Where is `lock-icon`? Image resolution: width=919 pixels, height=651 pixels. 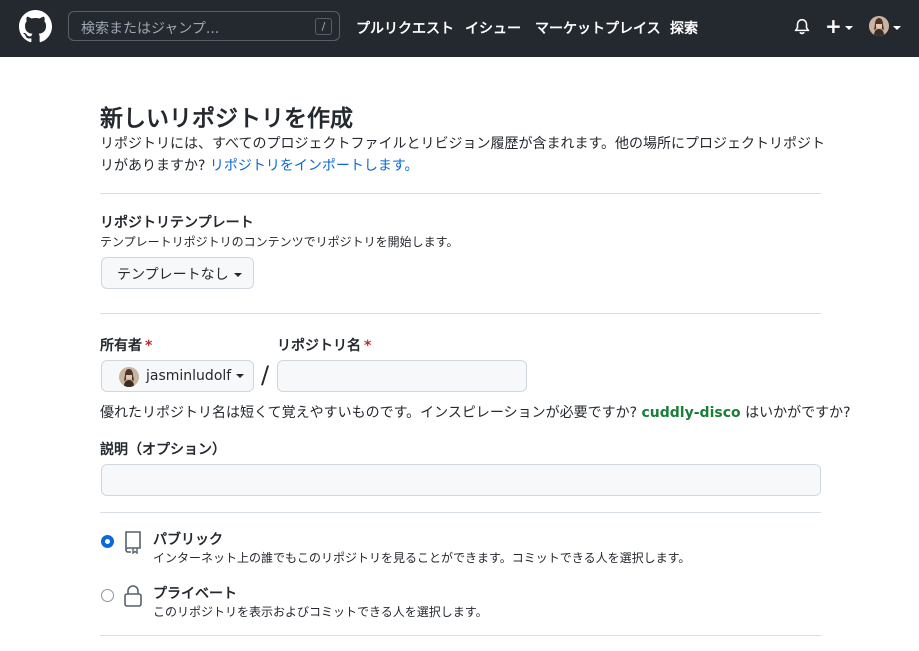
lock-icon is located at coordinates (133, 596).